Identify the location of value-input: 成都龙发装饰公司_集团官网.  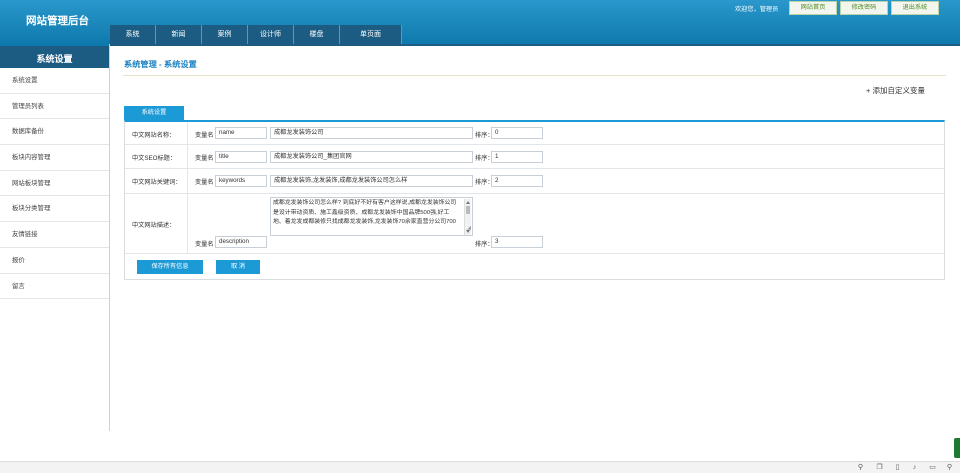
(371, 157).